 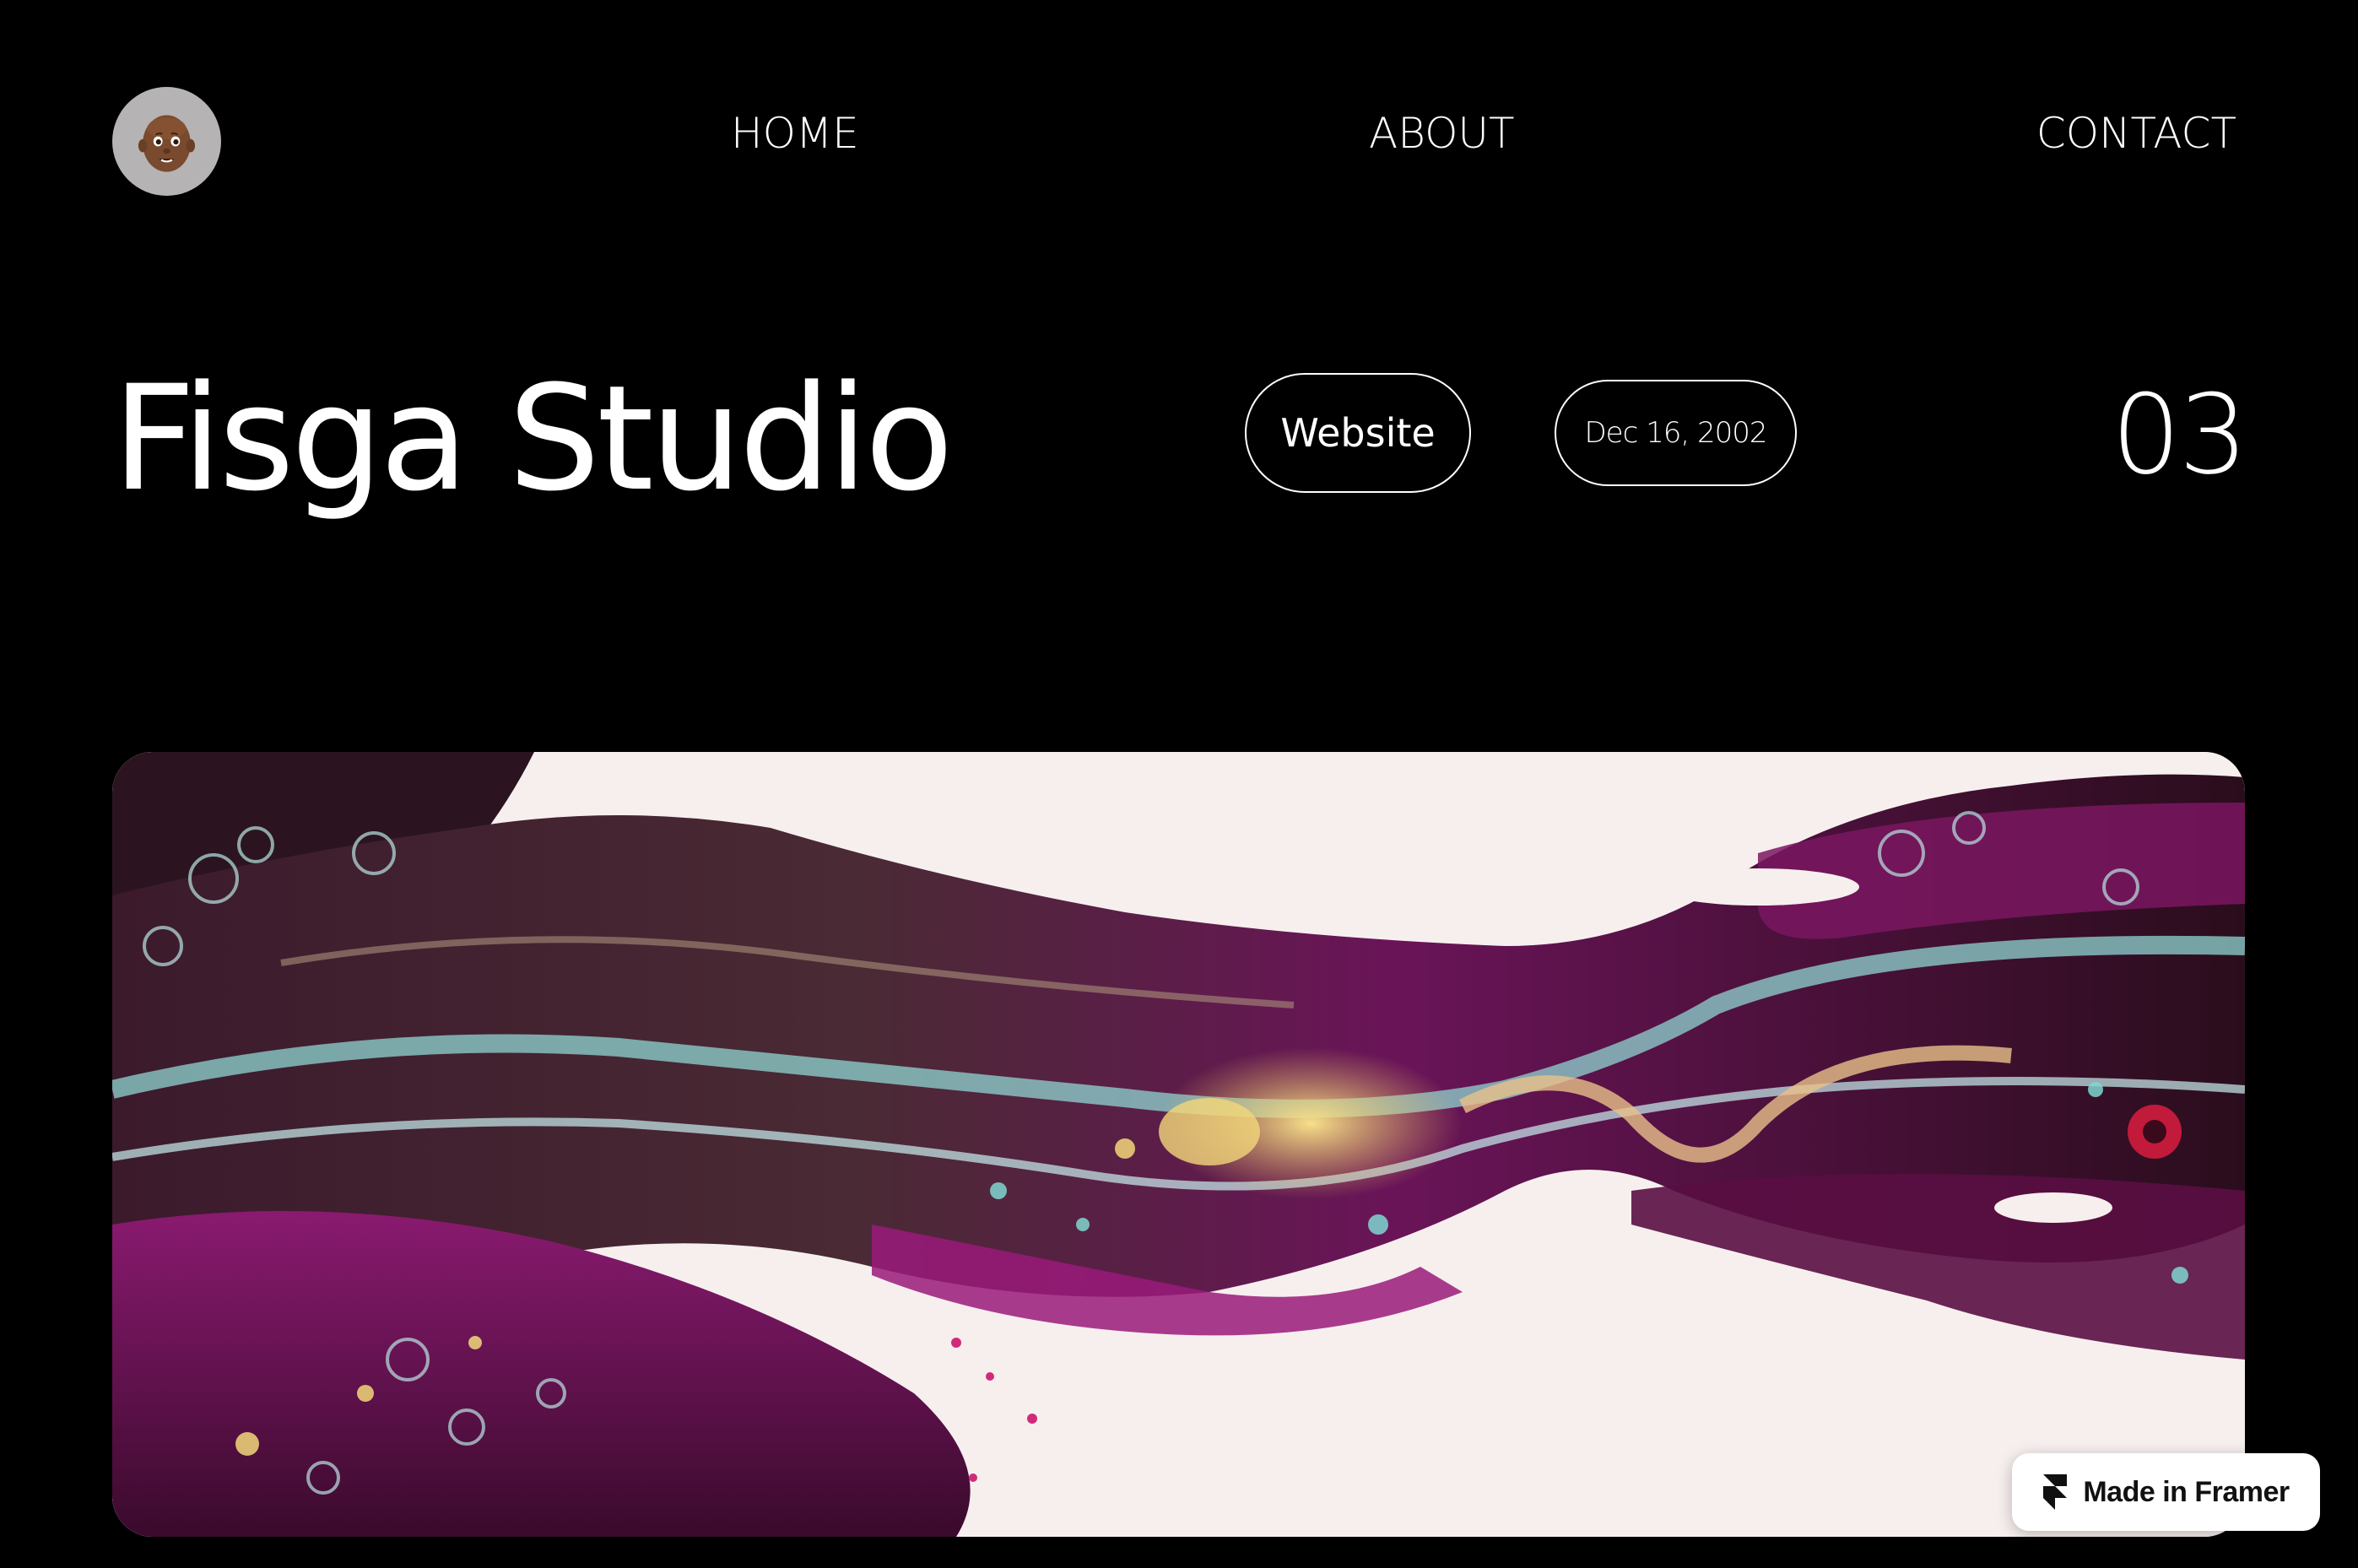 I want to click on project-number: 03, so click(x=2179, y=434).